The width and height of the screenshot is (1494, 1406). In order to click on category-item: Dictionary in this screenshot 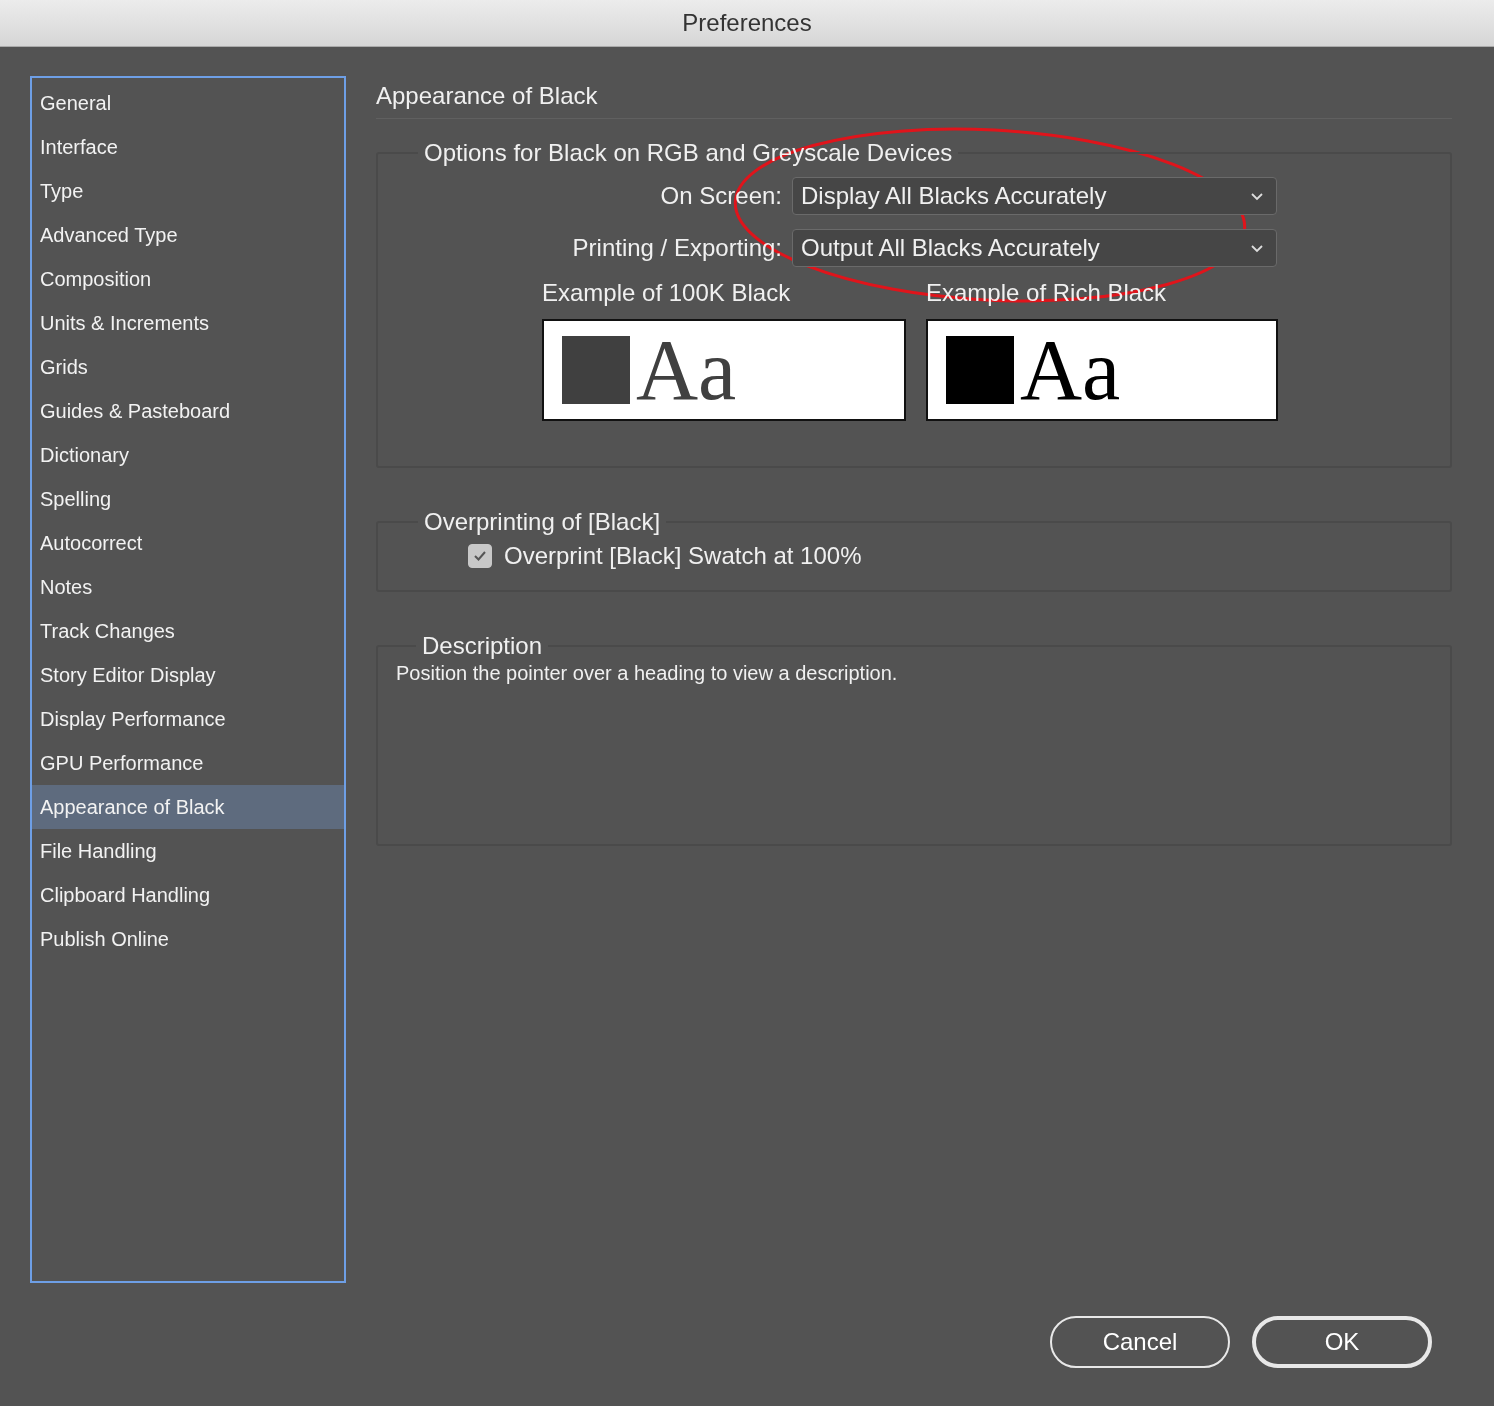, I will do `click(188, 455)`.